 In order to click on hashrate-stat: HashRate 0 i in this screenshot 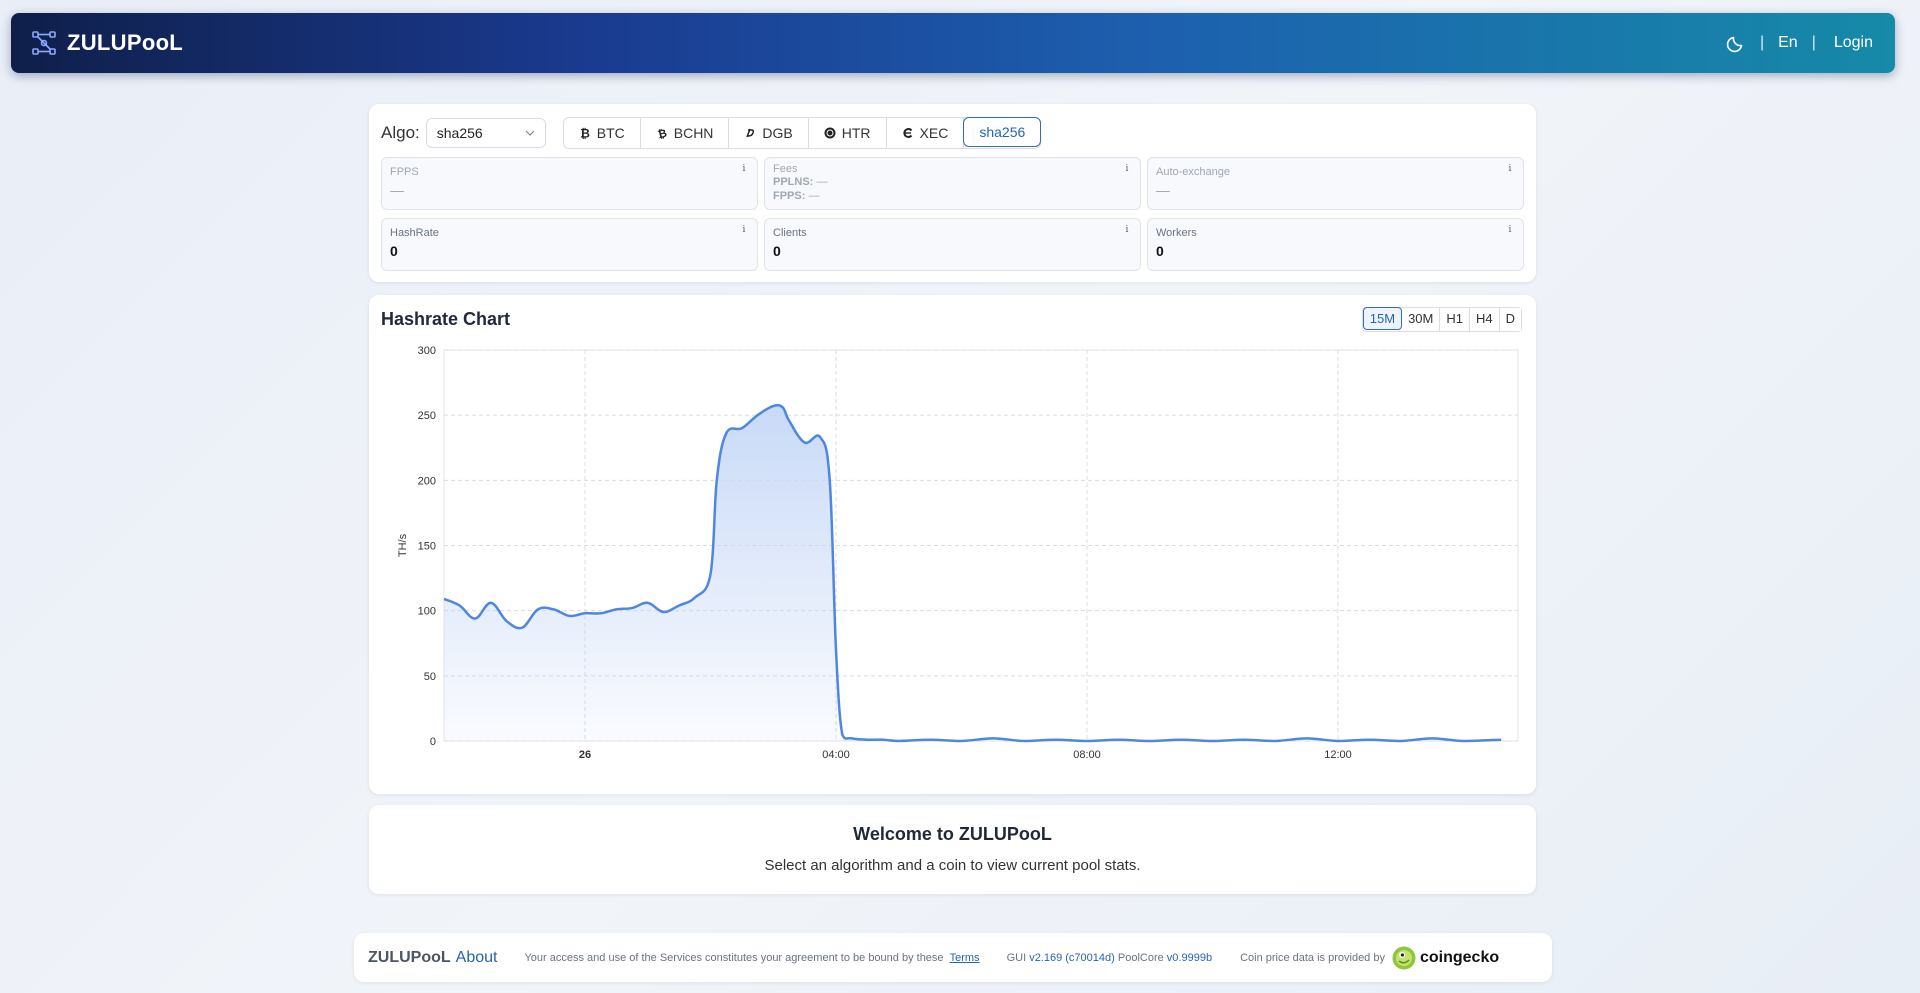, I will do `click(569, 244)`.